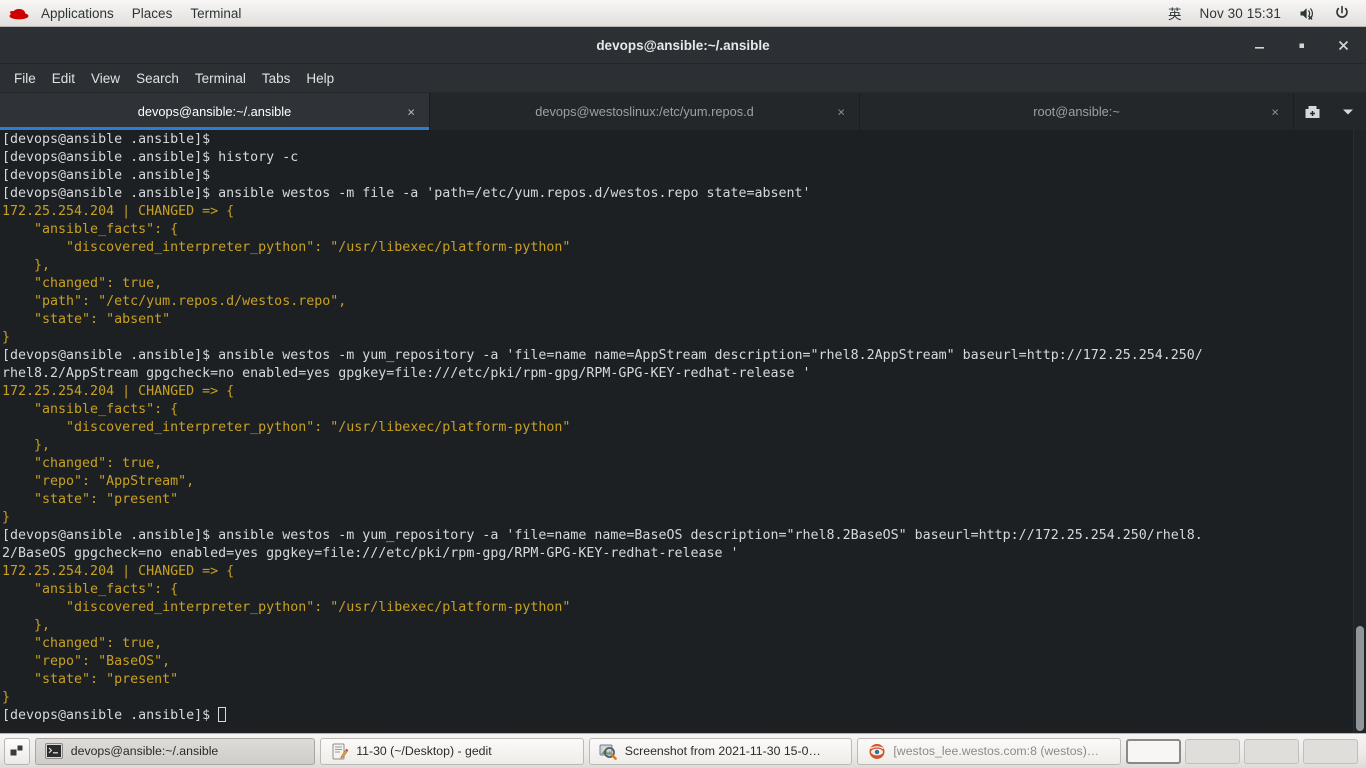 The width and height of the screenshot is (1366, 768). I want to click on menu-view: View, so click(105, 78).